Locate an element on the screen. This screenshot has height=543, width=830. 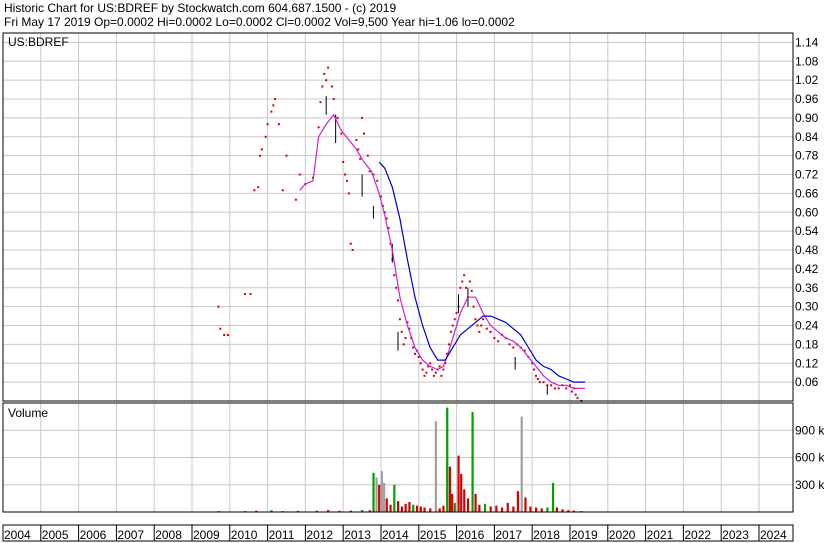
x-tick-label: 2011 is located at coordinates (282, 535).